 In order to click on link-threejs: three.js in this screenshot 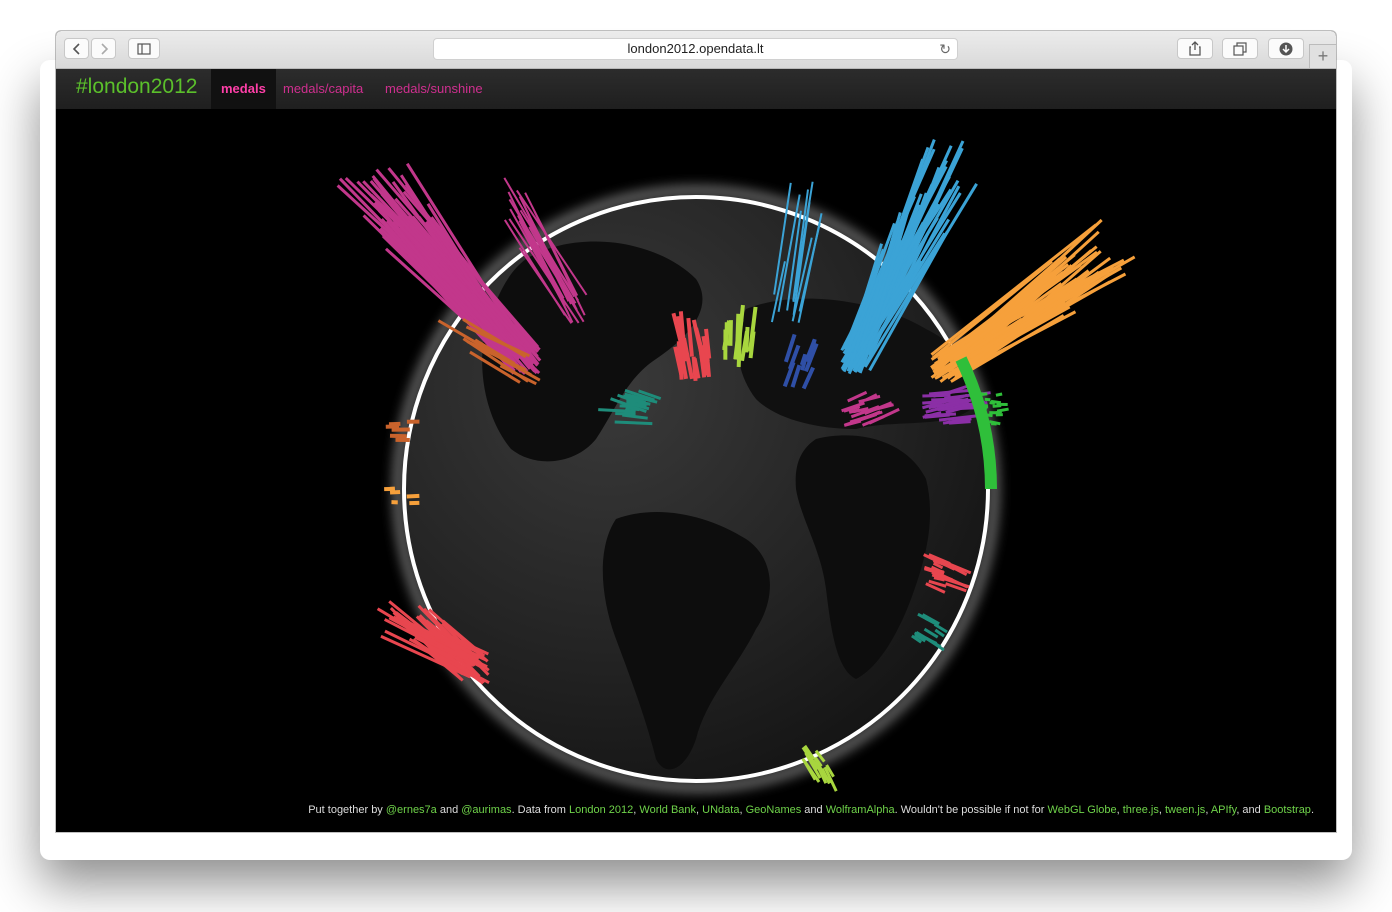, I will do `click(1141, 810)`.